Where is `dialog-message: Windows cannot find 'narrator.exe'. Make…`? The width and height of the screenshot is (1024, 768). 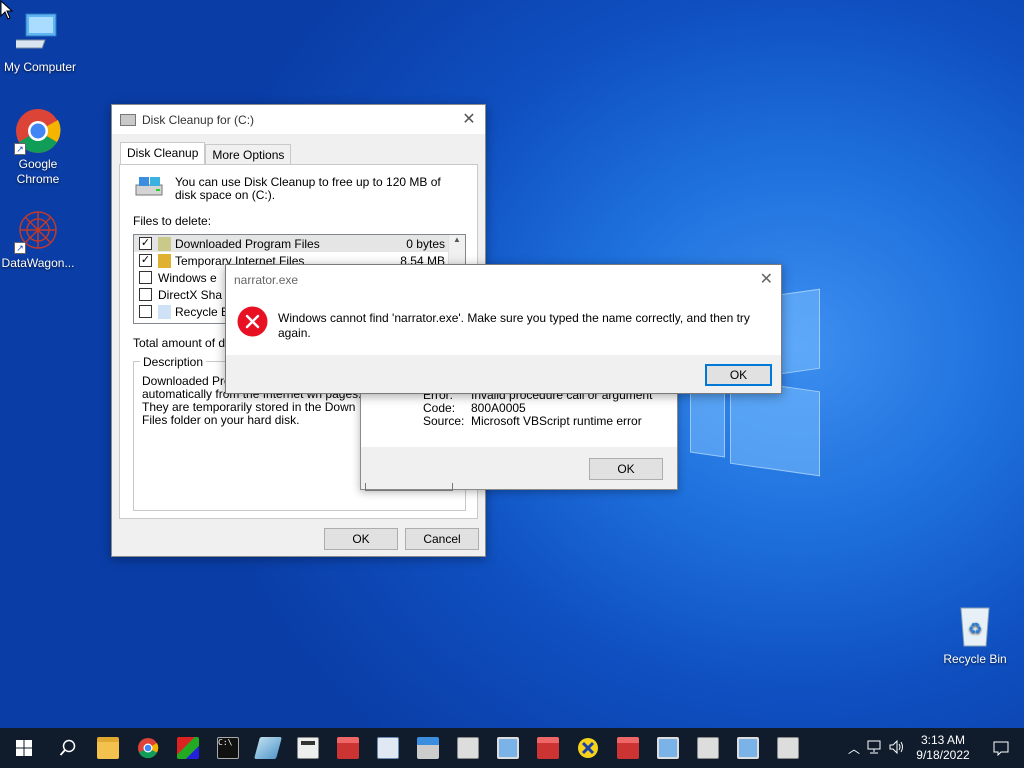
dialog-message: Windows cannot find 'narrator.exe'. Make… is located at coordinates (514, 325).